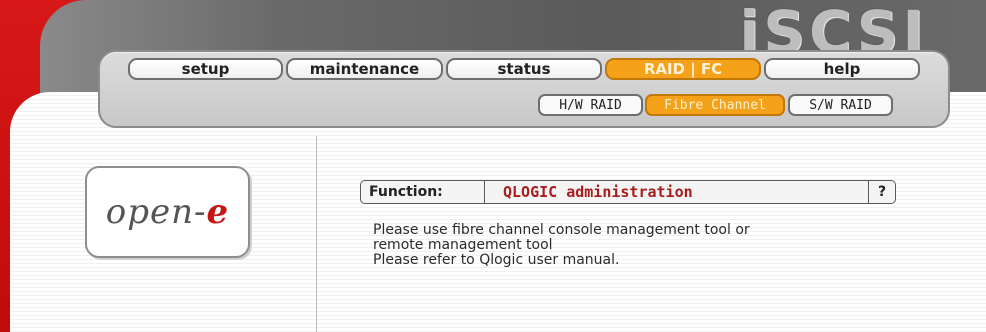  Describe the element at coordinates (496, 260) in the screenshot. I see `message-line: Please refer to Qlogic user manual.` at that location.